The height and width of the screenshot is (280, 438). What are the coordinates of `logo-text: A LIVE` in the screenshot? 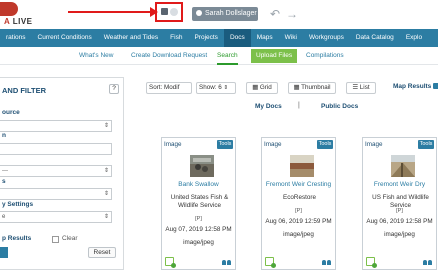 It's located at (18, 21).